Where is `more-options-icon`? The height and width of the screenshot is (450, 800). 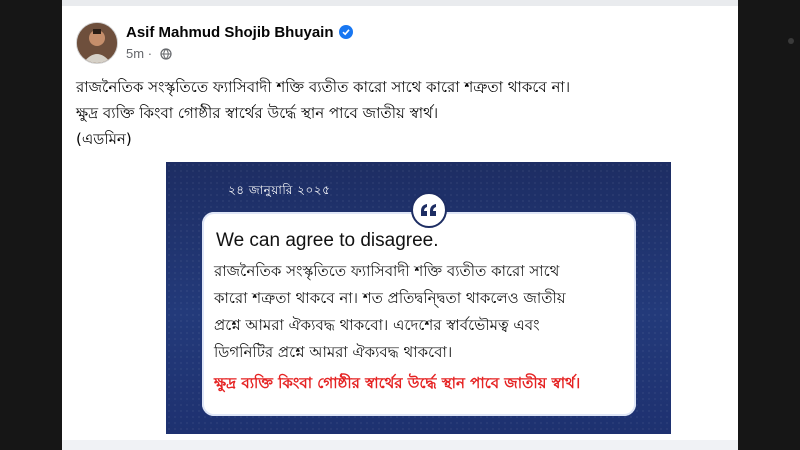 more-options-icon is located at coordinates (791, 41).